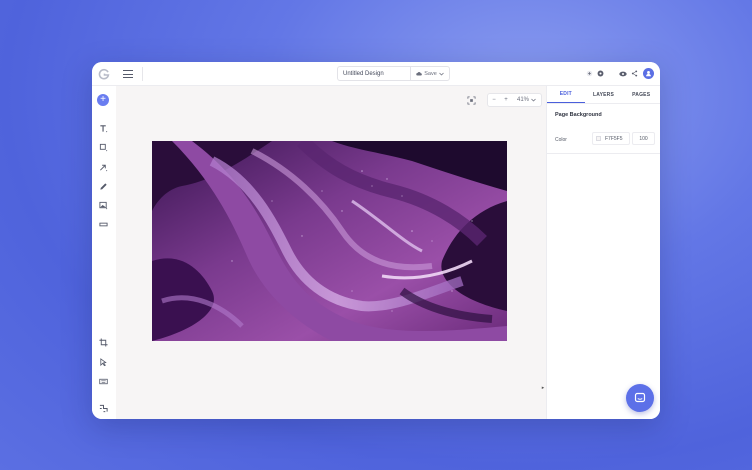 Image resolution: width=752 pixels, height=470 pixels. I want to click on design-title-group: Untitled Design Save, so click(393, 73).